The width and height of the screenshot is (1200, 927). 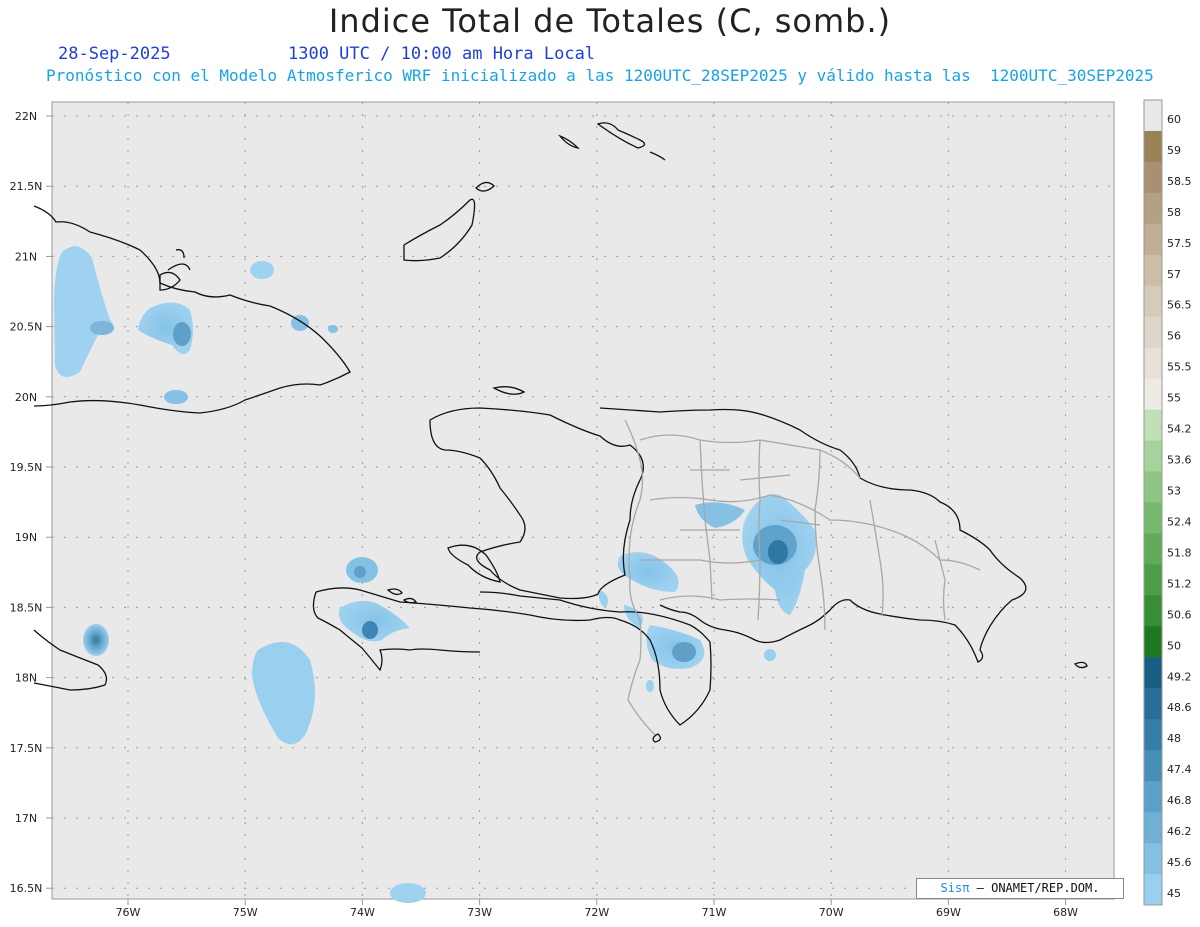 I want to click on colorbar-label: 59, so click(x=1174, y=150).